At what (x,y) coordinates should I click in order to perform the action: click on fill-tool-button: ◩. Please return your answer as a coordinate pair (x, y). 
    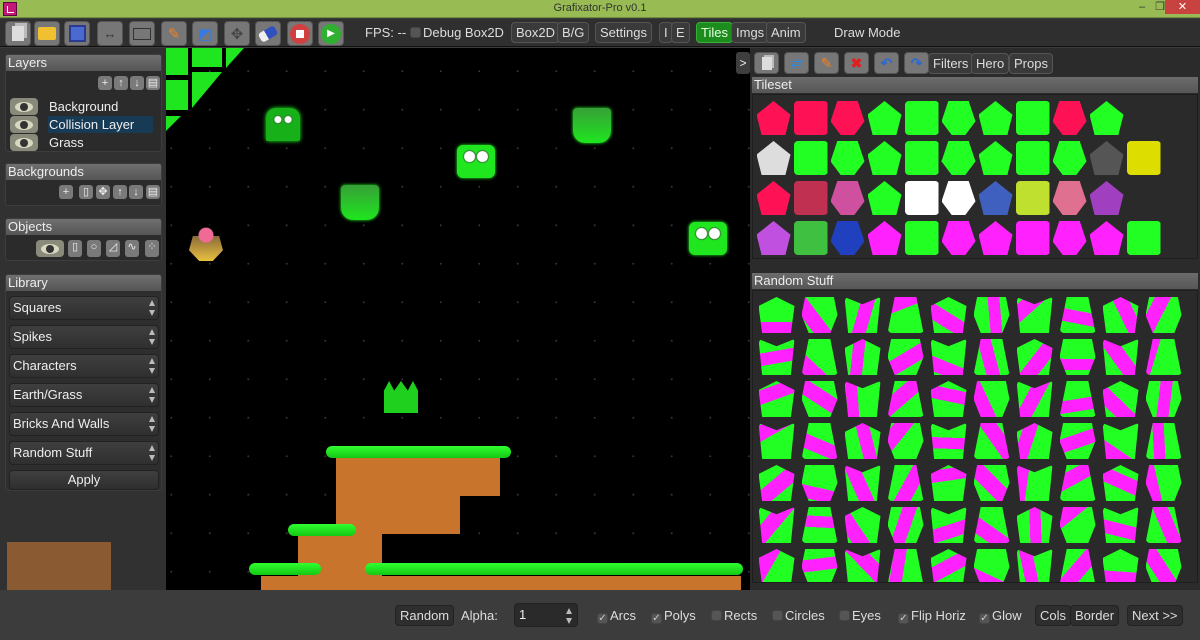
    Looking at the image, I should click on (205, 33).